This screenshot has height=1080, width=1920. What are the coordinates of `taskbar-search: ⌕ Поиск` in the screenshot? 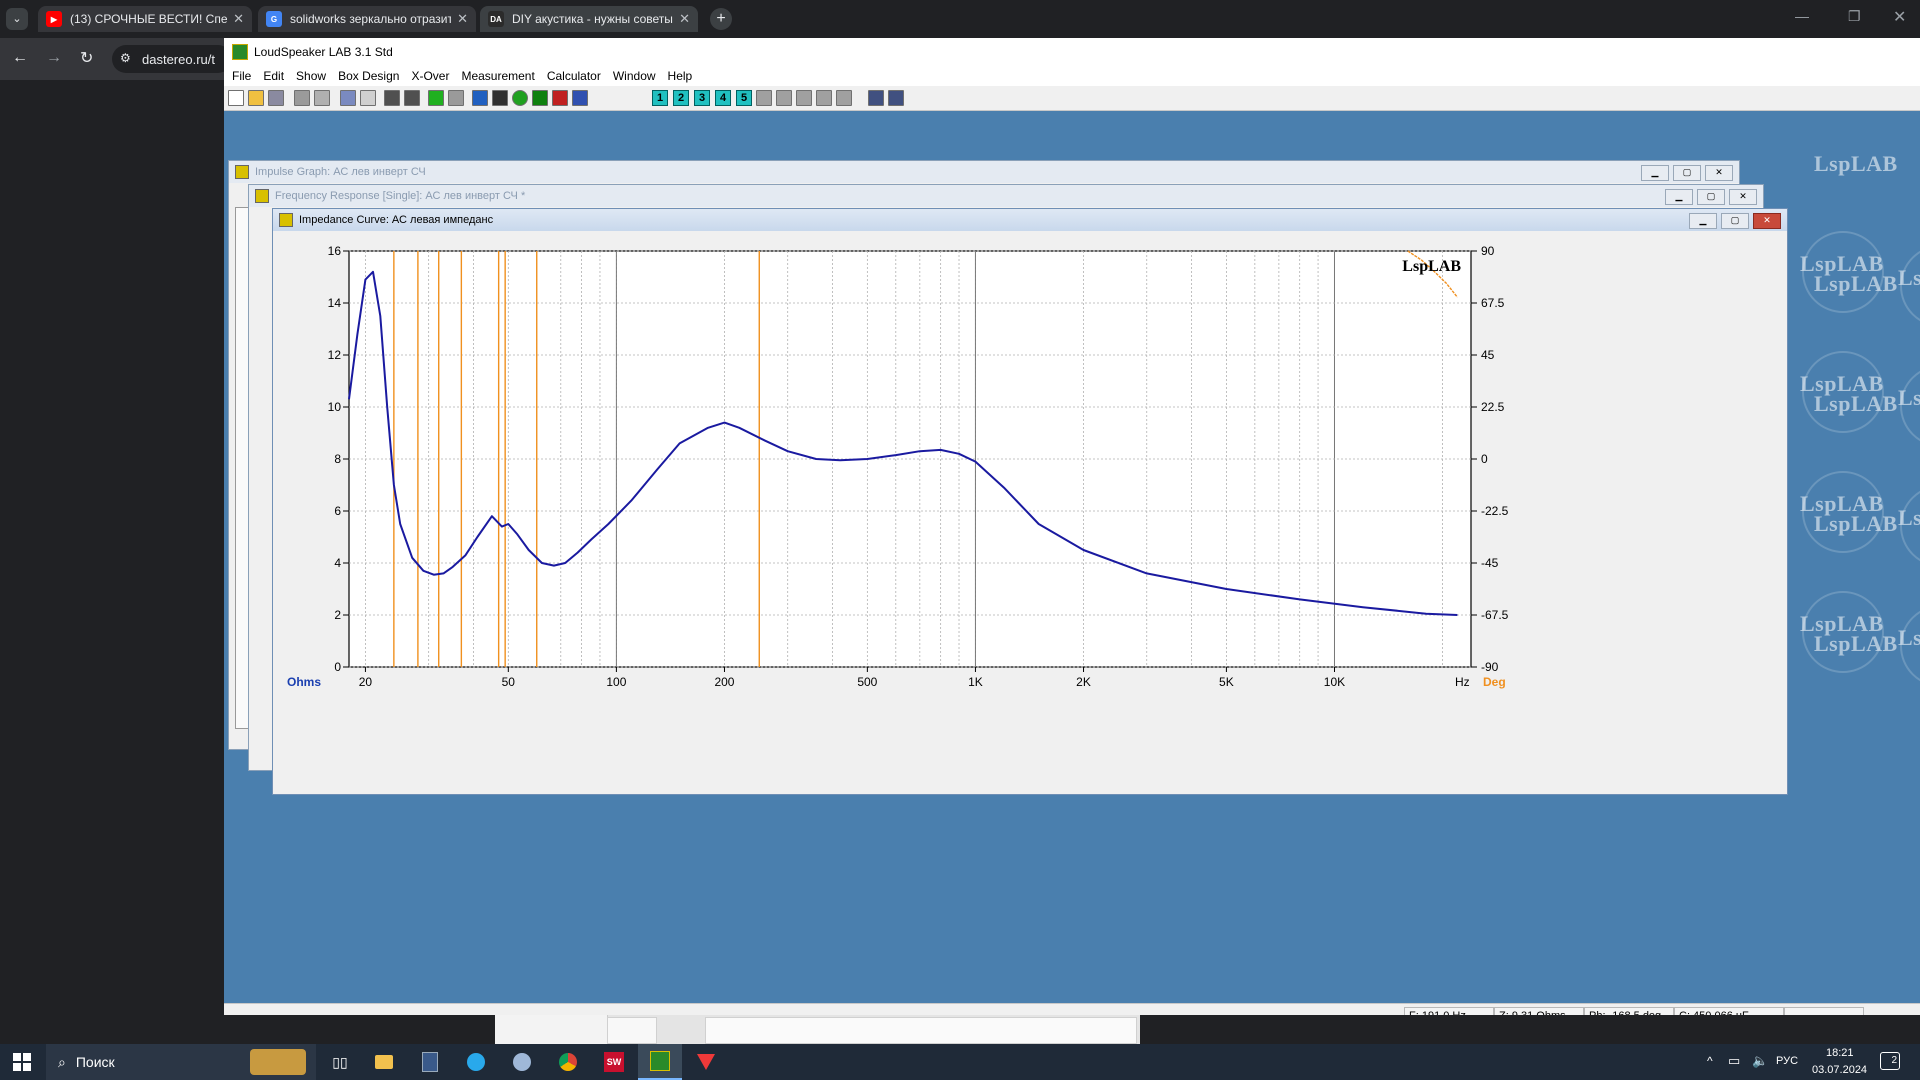 It's located at (181, 1062).